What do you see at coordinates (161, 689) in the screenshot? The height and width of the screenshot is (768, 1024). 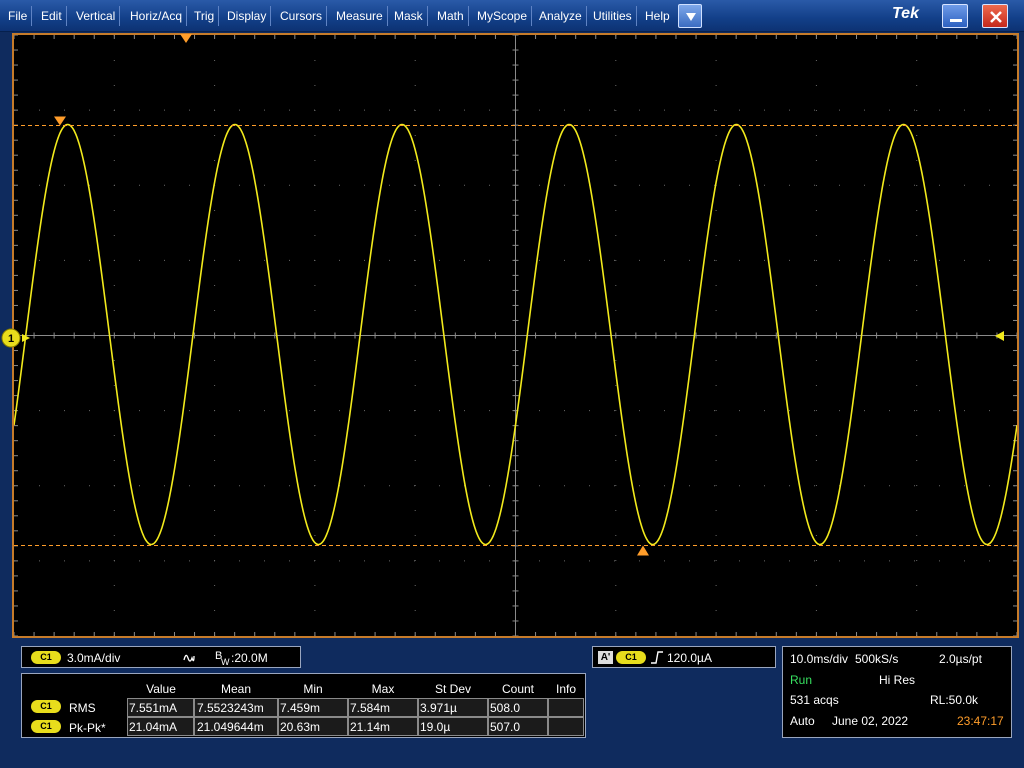 I see `header-value: Value` at bounding box center [161, 689].